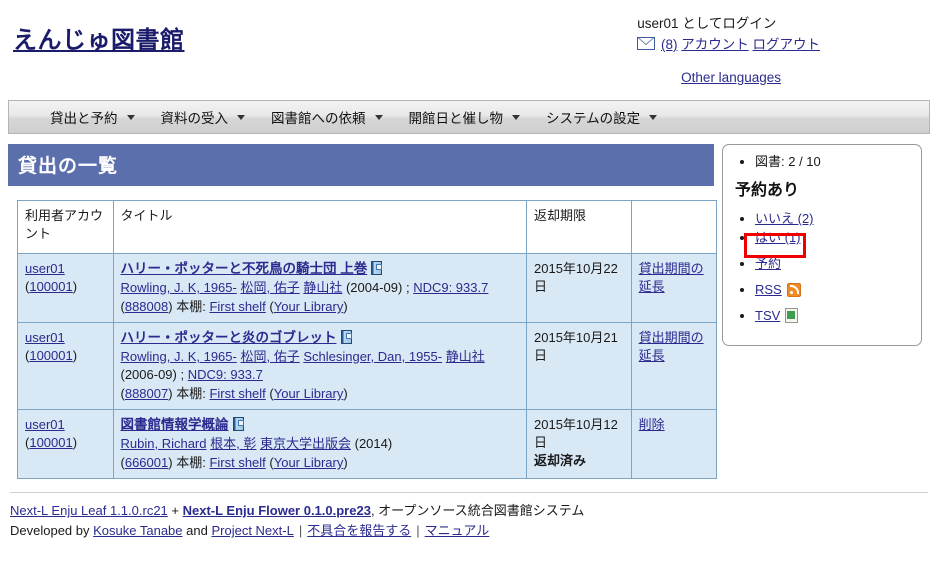  I want to click on sidebar-item-tsv: TSV, so click(833, 315).